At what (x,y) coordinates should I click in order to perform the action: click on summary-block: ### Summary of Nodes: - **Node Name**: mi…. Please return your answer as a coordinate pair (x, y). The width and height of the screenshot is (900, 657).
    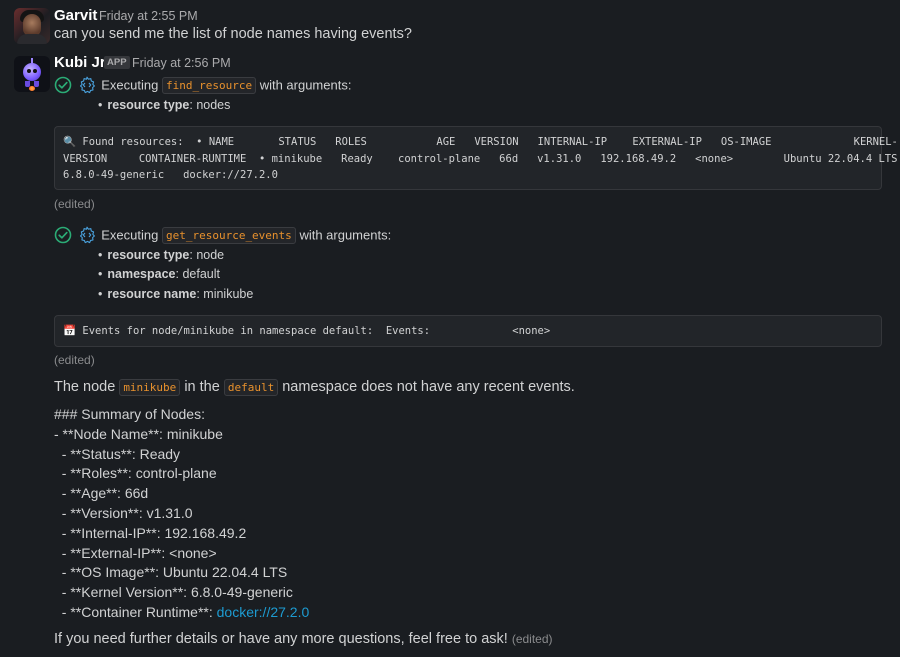
    Looking at the image, I should click on (181, 514).